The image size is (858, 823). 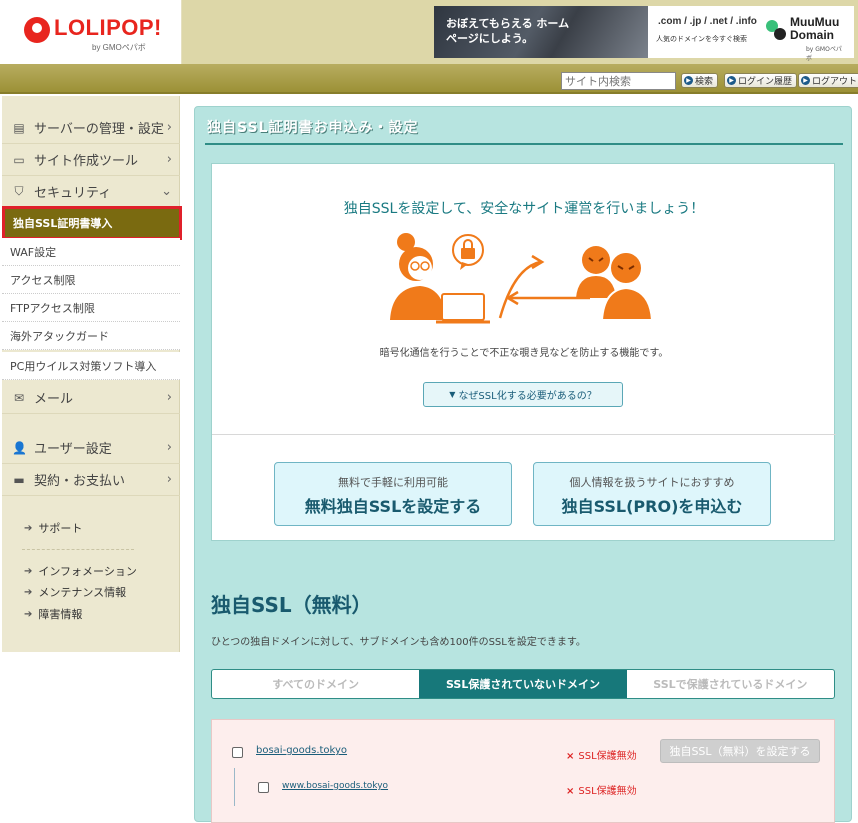 I want to click on sidebar-sub-attack-guard: 海外アタックガード, so click(x=91, y=336).